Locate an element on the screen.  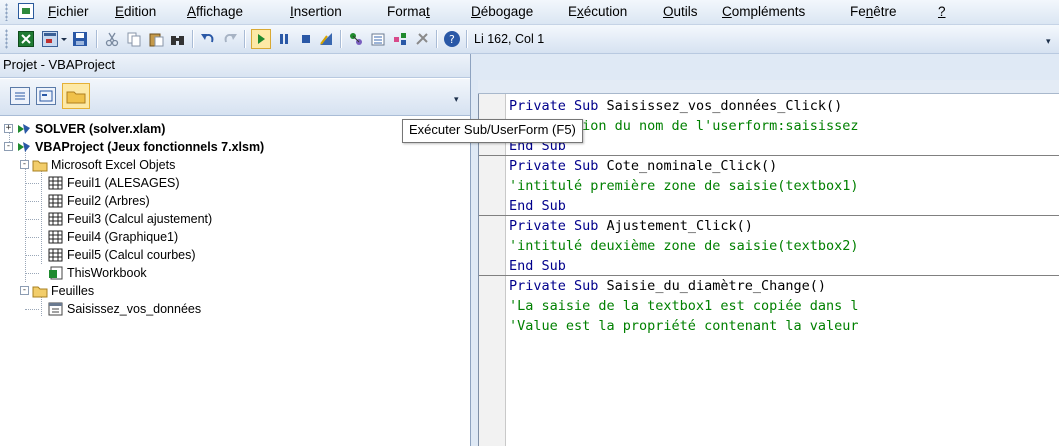
view-code-icon is located at coordinates (20, 96).